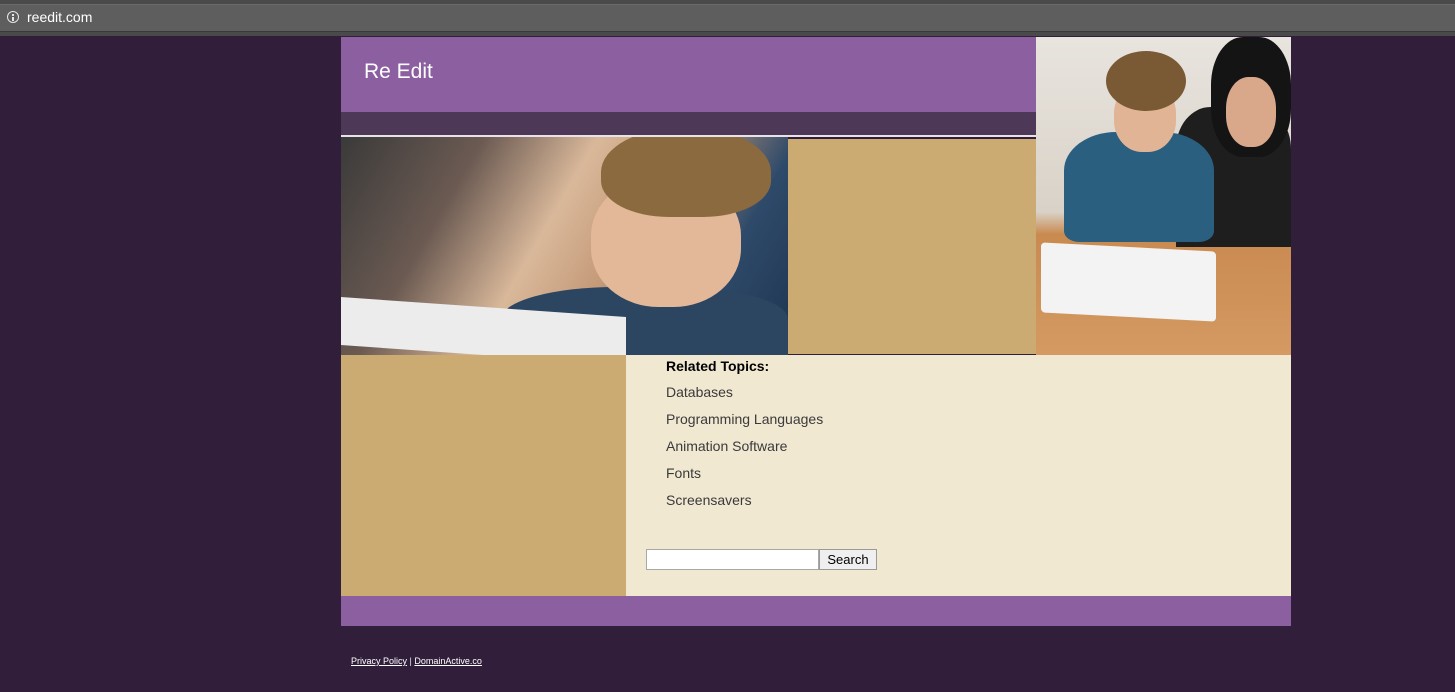 The height and width of the screenshot is (692, 1455). I want to click on footer-bar, so click(816, 611).